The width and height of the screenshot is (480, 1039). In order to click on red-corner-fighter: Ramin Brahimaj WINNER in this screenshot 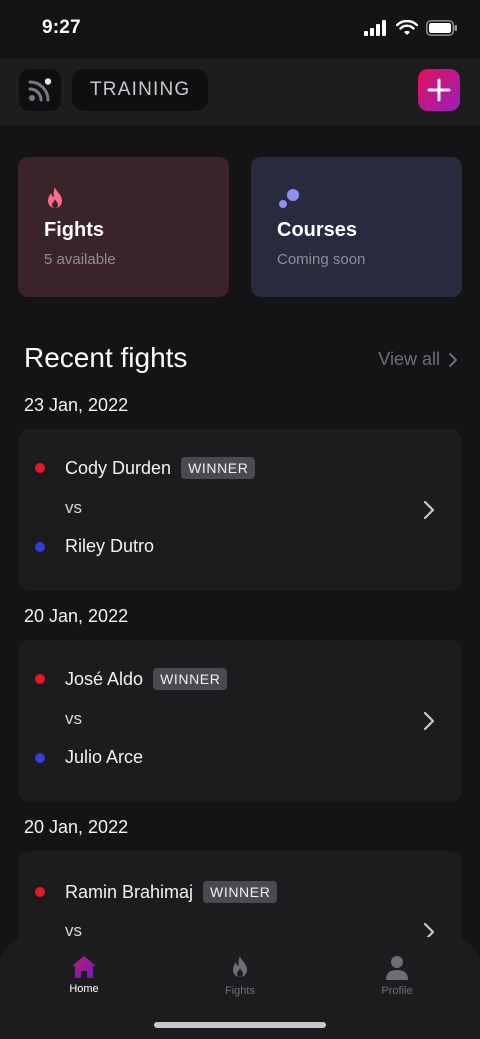, I will do `click(156, 892)`.